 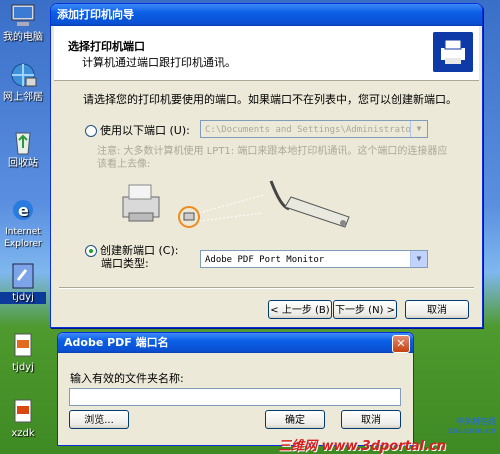 What do you see at coordinates (95, 14) in the screenshot?
I see `wizard-title: 添加打印机向导` at bounding box center [95, 14].